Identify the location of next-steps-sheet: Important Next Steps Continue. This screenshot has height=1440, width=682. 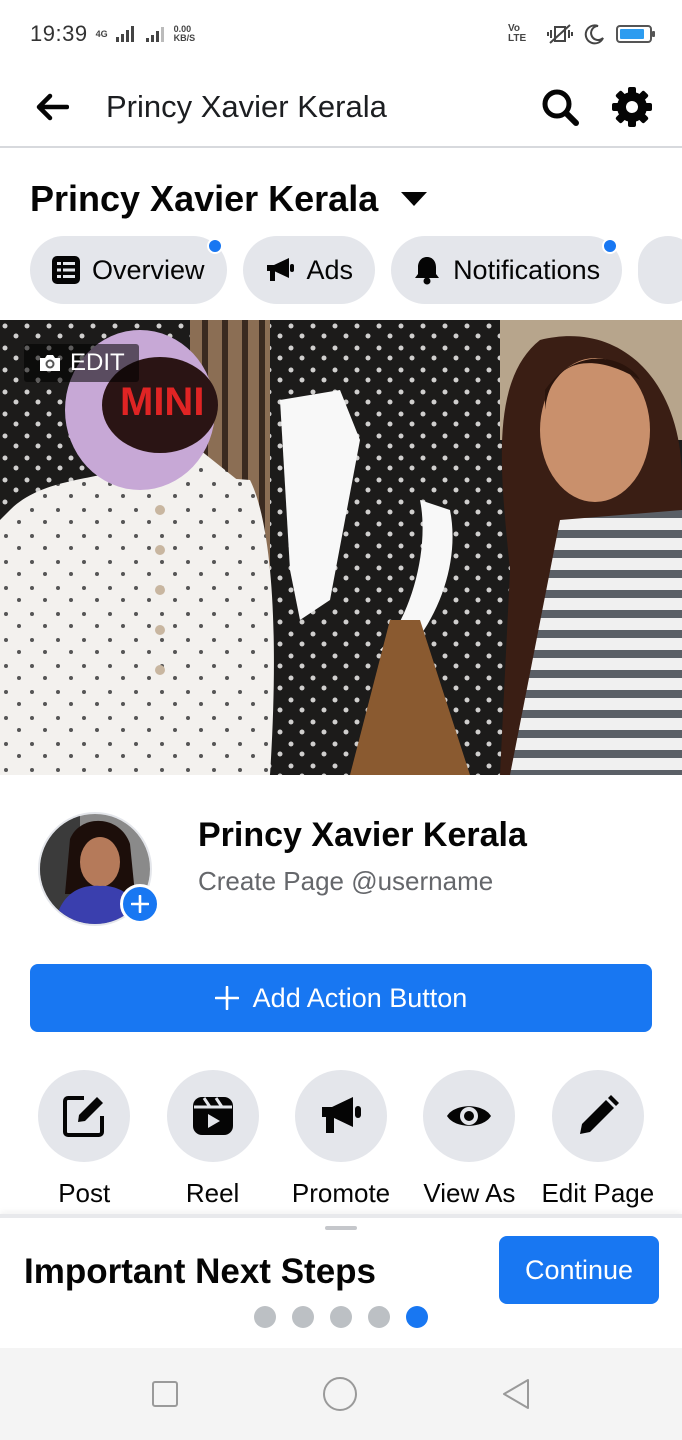
(341, 1281).